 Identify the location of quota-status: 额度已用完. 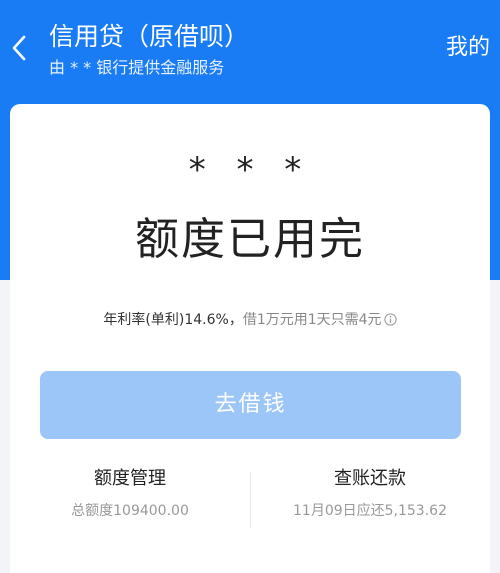
(250, 239).